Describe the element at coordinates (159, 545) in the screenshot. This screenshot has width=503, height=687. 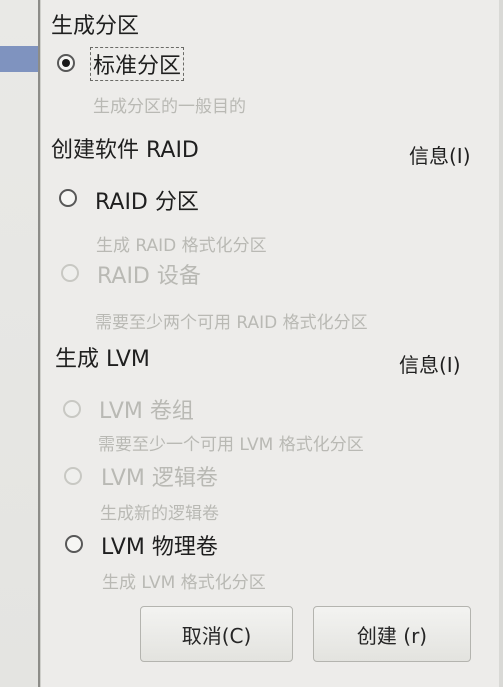
I see `lvm-physical-volume-label: LVM 物理卷` at that location.